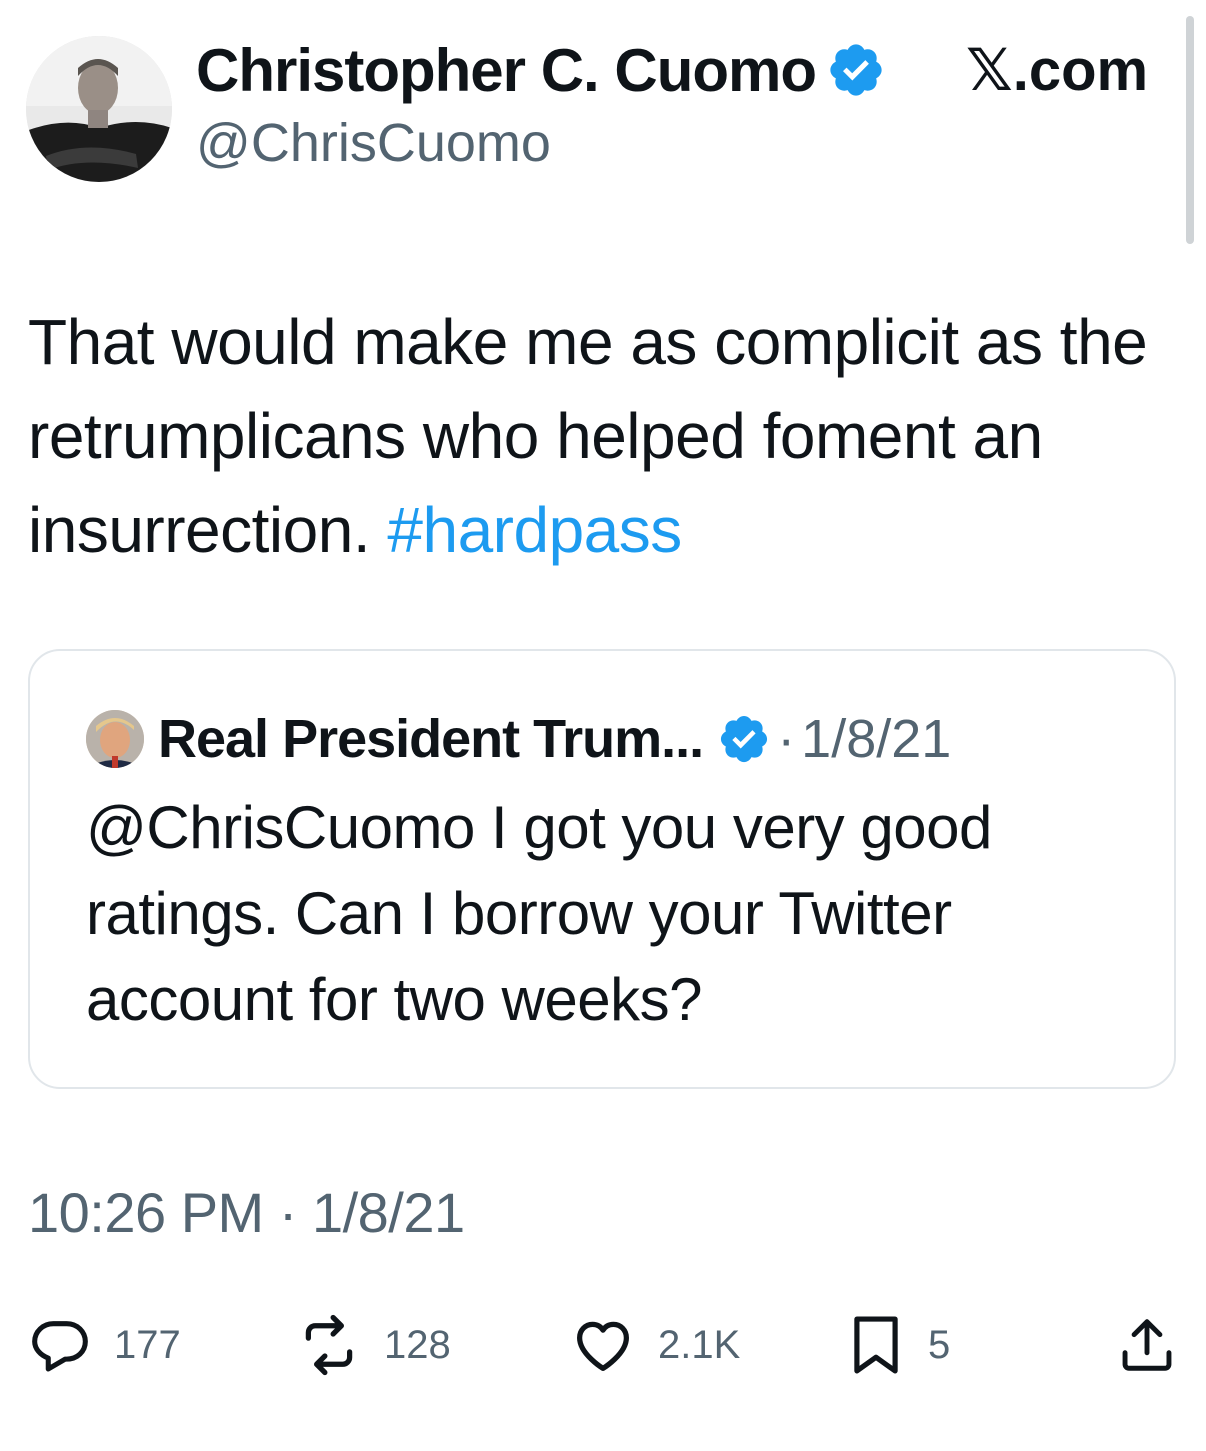 This screenshot has width=1206, height=1451. Describe the element at coordinates (876, 1345) in the screenshot. I see `bookmark-icon` at that location.